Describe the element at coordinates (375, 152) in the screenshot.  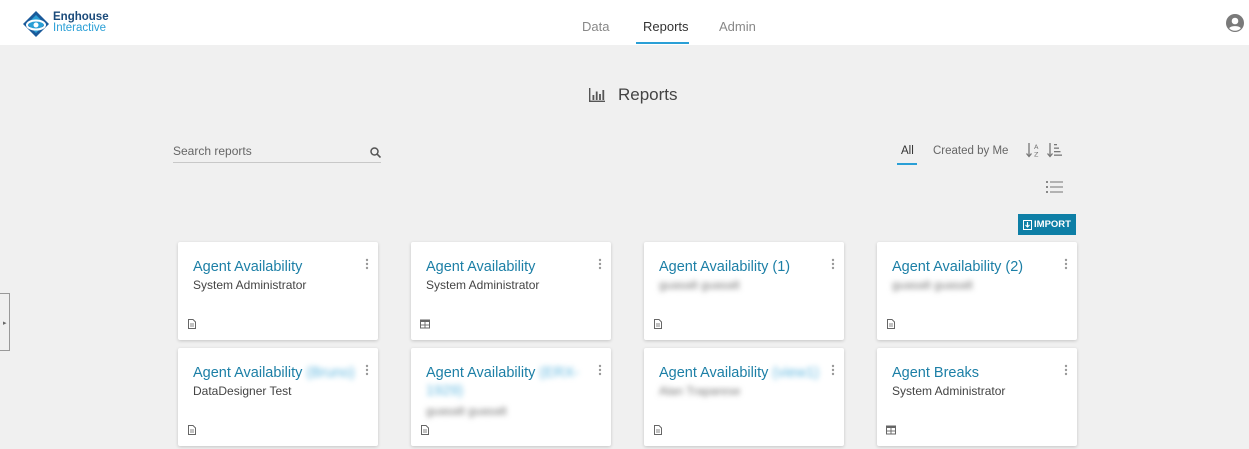
I see `search-icon` at that location.